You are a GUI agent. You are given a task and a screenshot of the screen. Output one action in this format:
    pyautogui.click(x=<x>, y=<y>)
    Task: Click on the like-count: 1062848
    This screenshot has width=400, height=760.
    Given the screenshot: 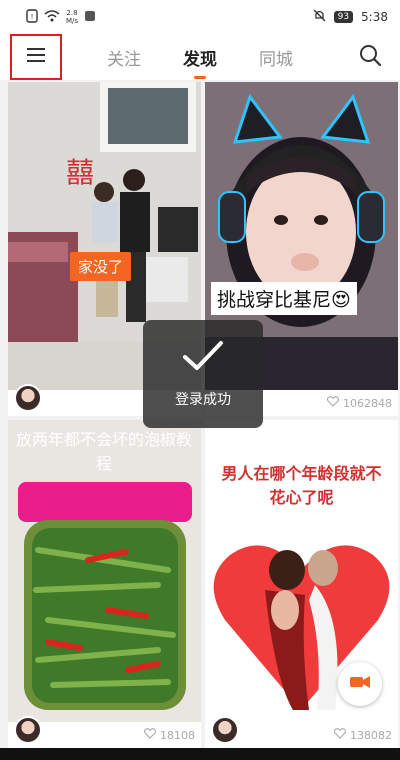 What is the action you would take?
    pyautogui.click(x=359, y=403)
    